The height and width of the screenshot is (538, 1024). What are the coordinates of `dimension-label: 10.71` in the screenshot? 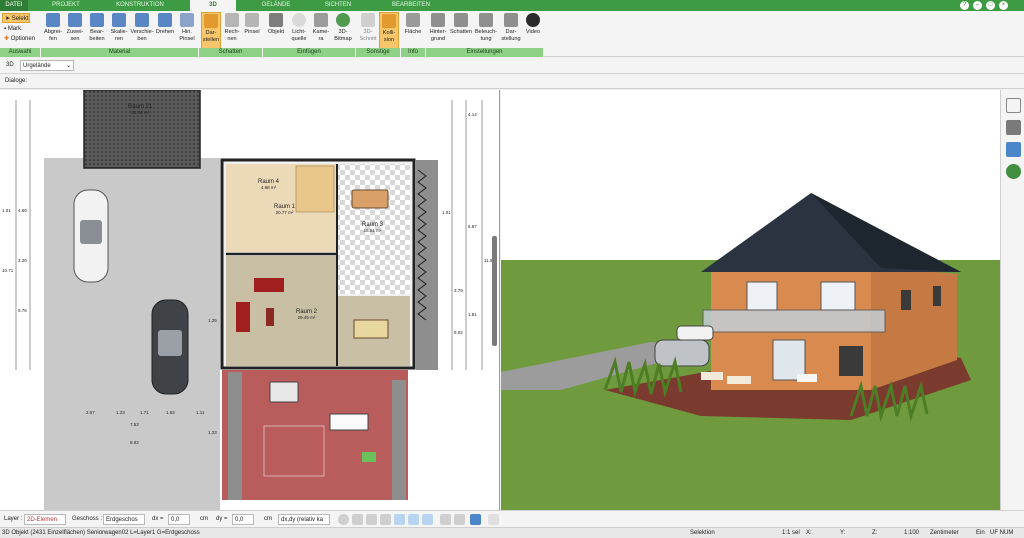 It's located at (8, 270).